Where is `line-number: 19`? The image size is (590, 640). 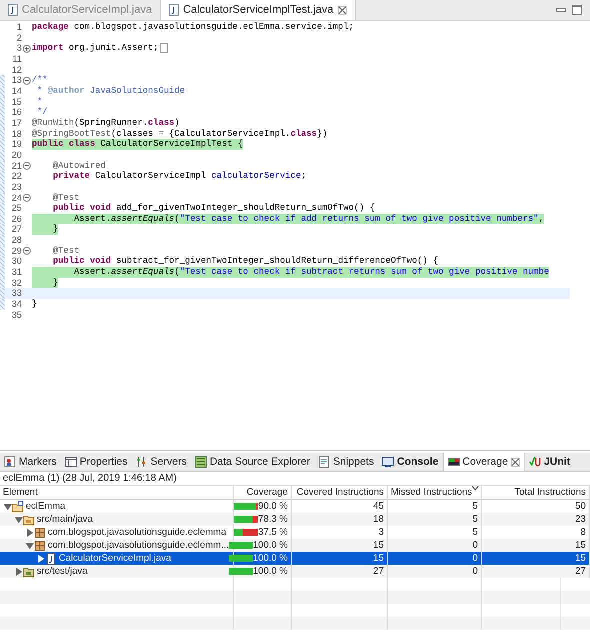 line-number: 19 is located at coordinates (16, 144).